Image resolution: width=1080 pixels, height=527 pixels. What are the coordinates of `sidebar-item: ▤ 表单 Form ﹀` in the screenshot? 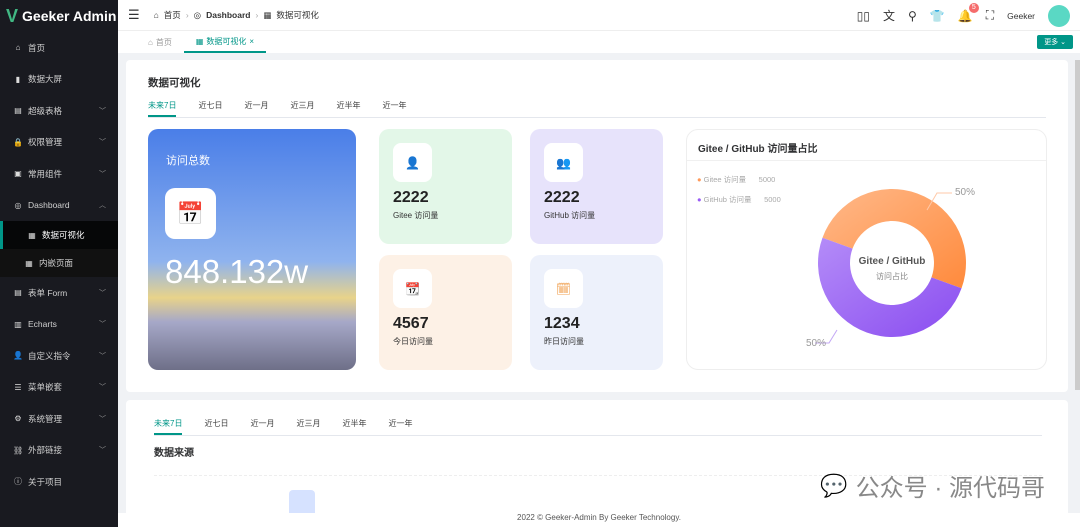 It's located at (59, 293).